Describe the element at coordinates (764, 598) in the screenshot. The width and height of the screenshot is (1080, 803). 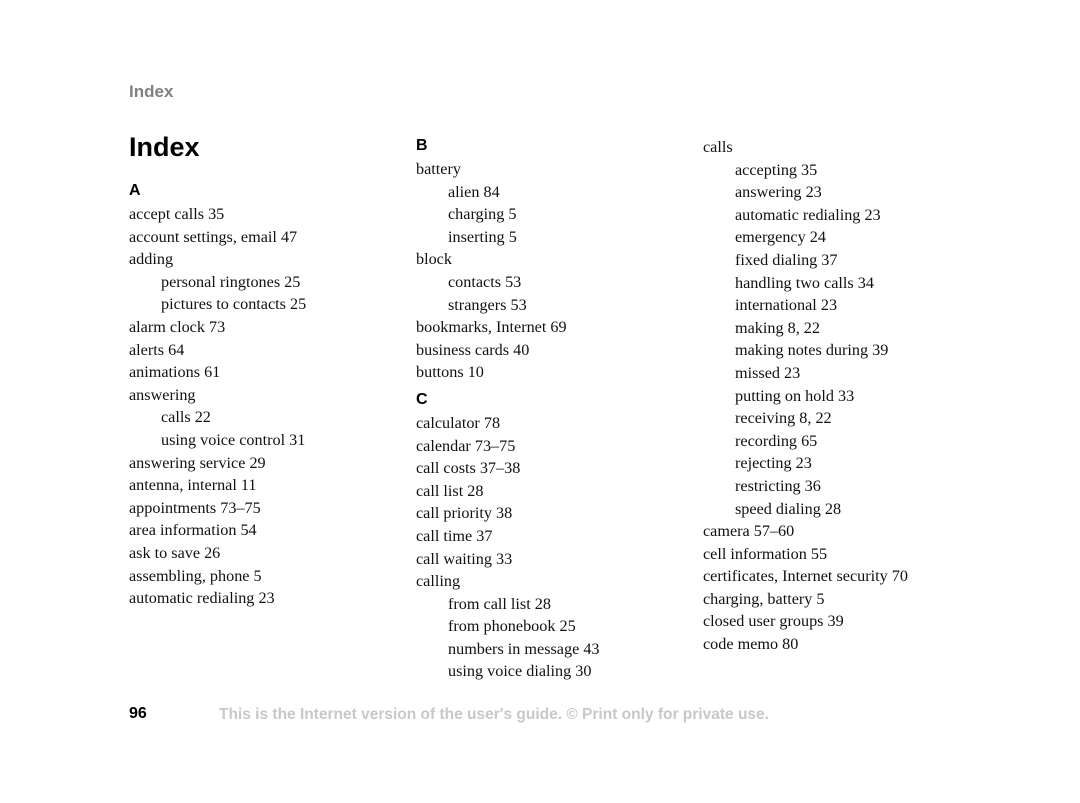
I see `index-entry: charging, battery 5` at that location.